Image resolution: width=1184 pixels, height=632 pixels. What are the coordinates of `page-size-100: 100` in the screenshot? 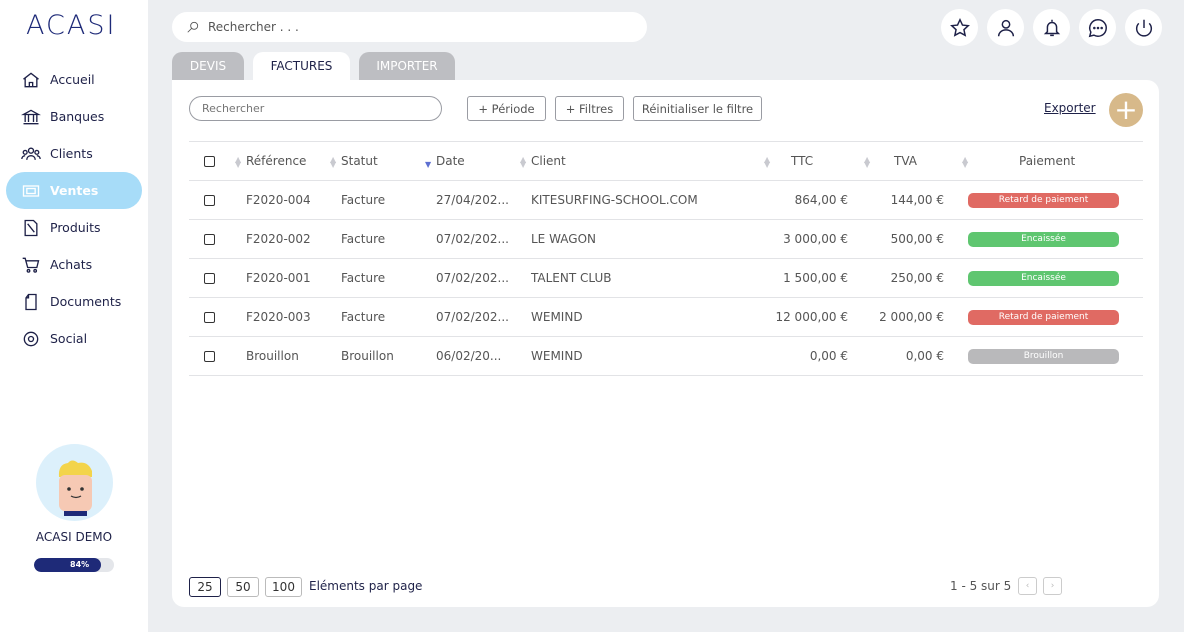 It's located at (283, 587).